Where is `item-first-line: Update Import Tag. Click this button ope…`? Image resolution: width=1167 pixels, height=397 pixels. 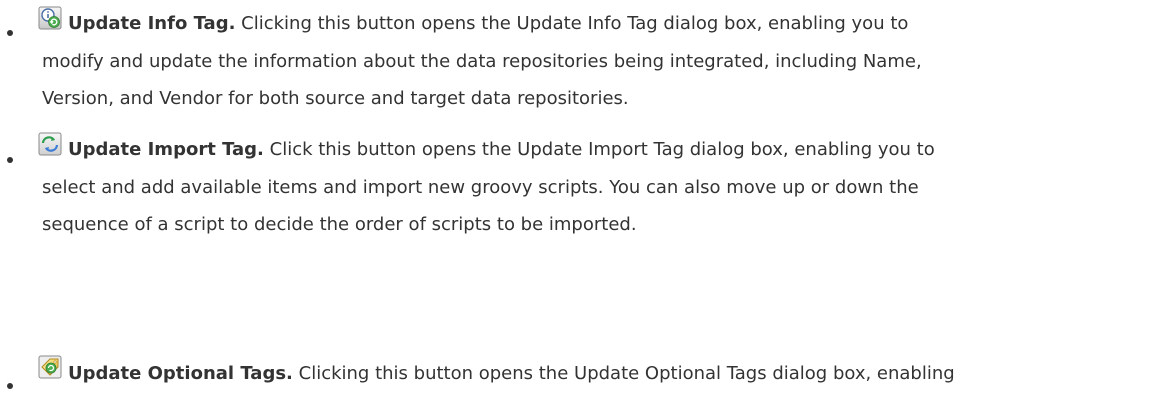 item-first-line: Update Import Tag. Click this button ope… is located at coordinates (501, 150).